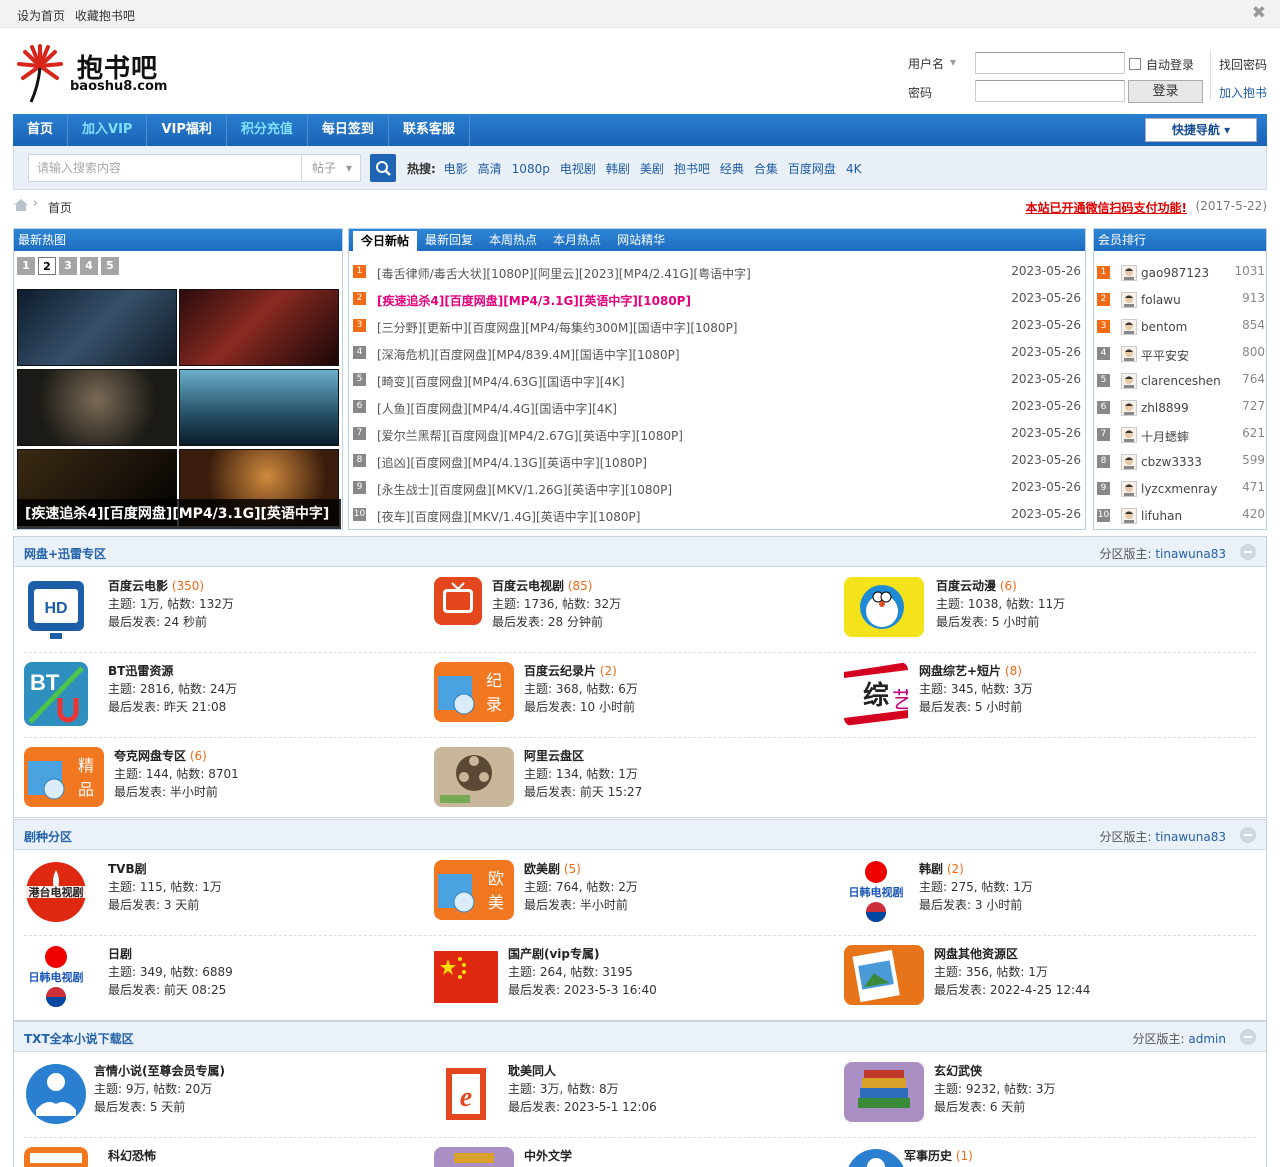  What do you see at coordinates (1050, 63) in the screenshot?
I see `username-input` at bounding box center [1050, 63].